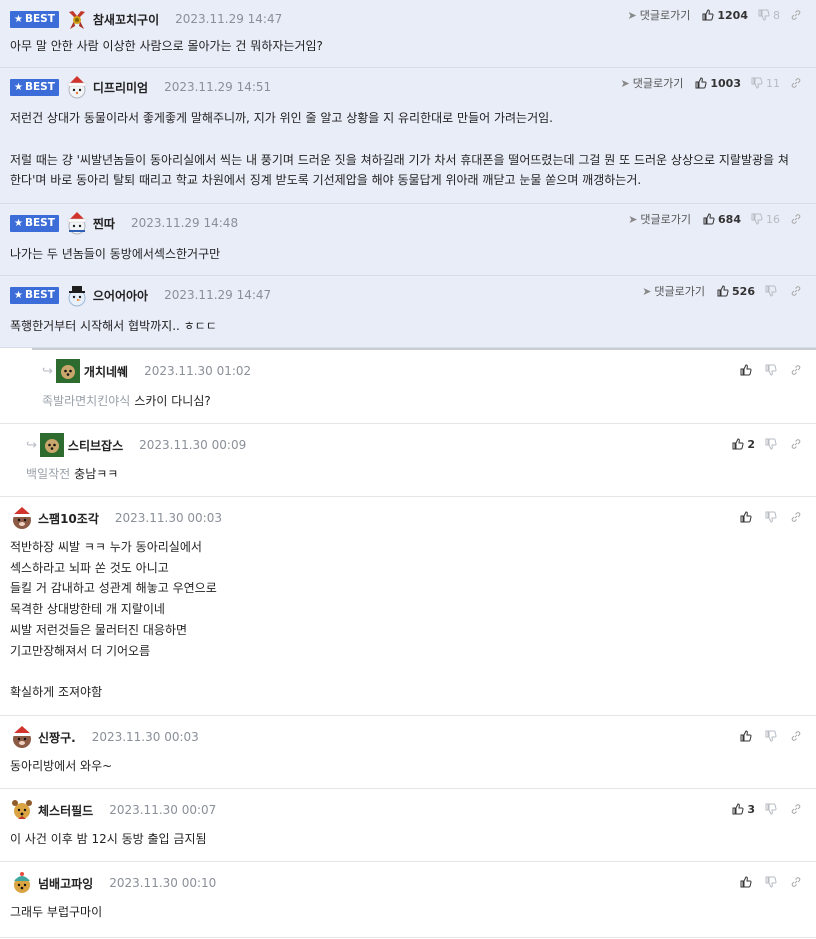 The image size is (816, 939). What do you see at coordinates (89, 567) in the screenshot?
I see `comment-line: 섹스하라고 뇌파 쏜 것도 아니고` at bounding box center [89, 567].